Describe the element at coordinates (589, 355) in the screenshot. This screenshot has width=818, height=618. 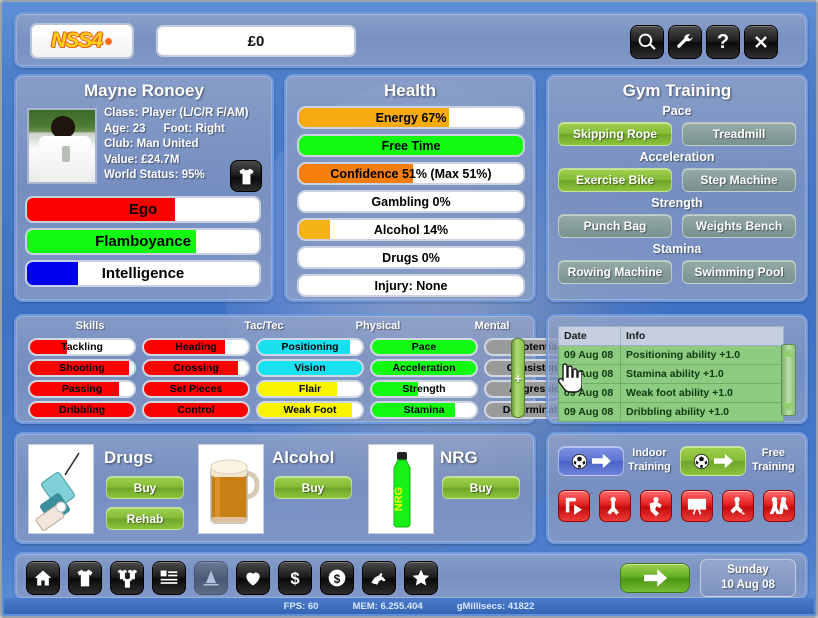
I see `log-date: 09 Aug 08` at that location.